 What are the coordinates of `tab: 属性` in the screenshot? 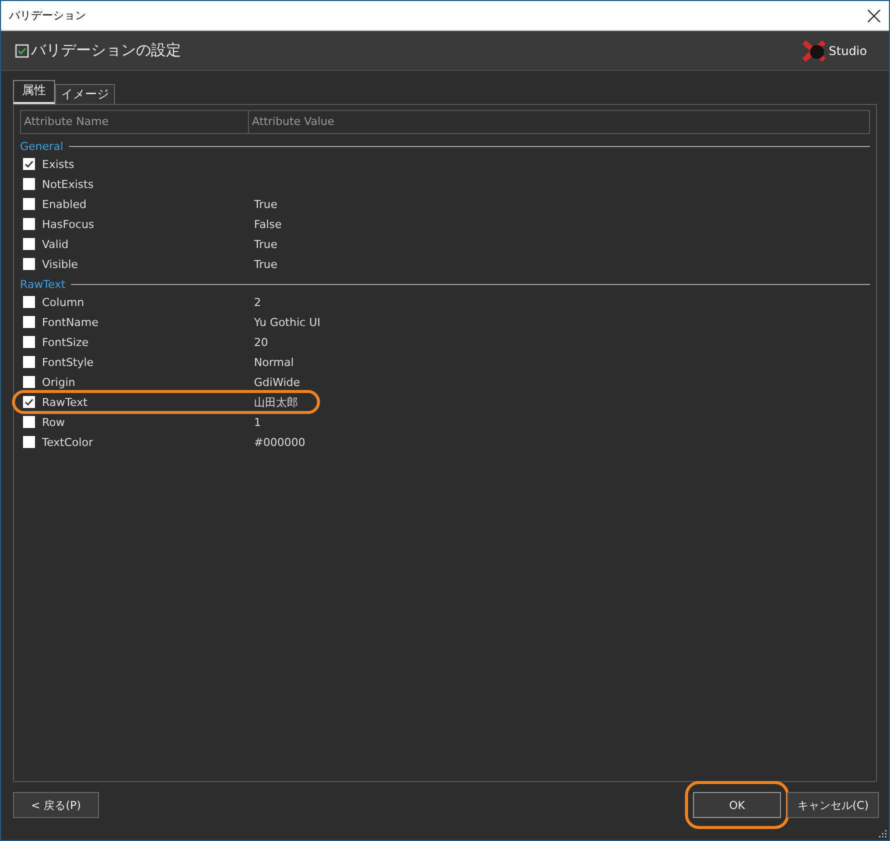 It's located at (34, 92).